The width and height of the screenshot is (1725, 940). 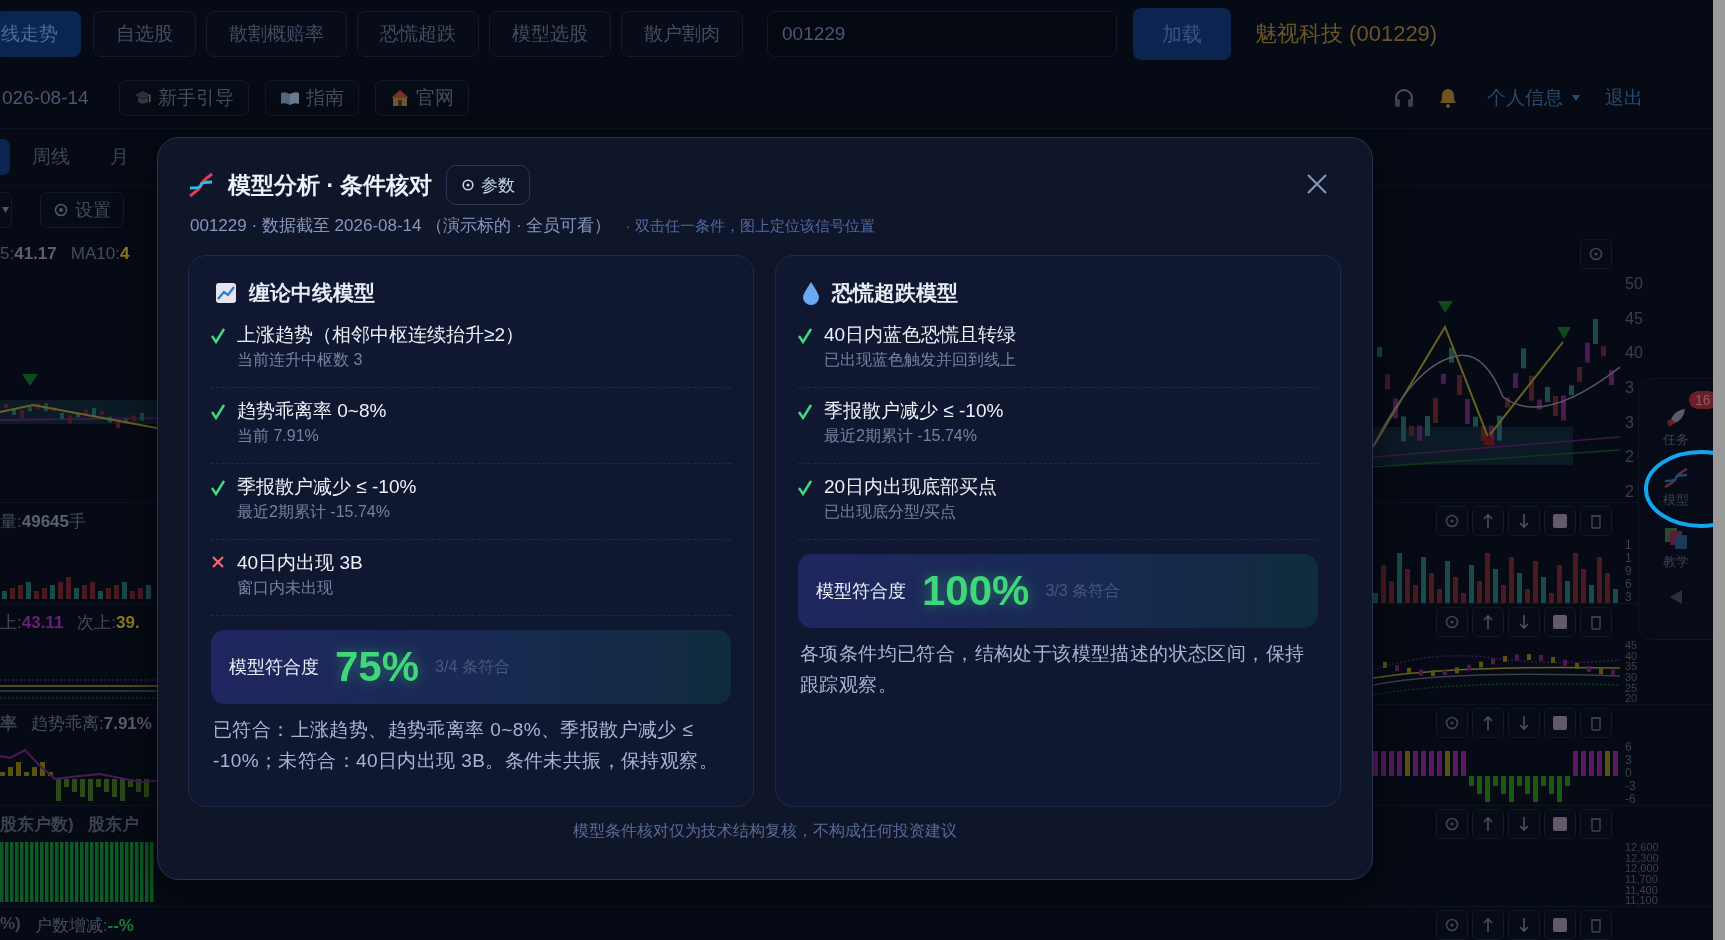 I want to click on condition-text: 20日内出现底部买点, so click(x=911, y=487).